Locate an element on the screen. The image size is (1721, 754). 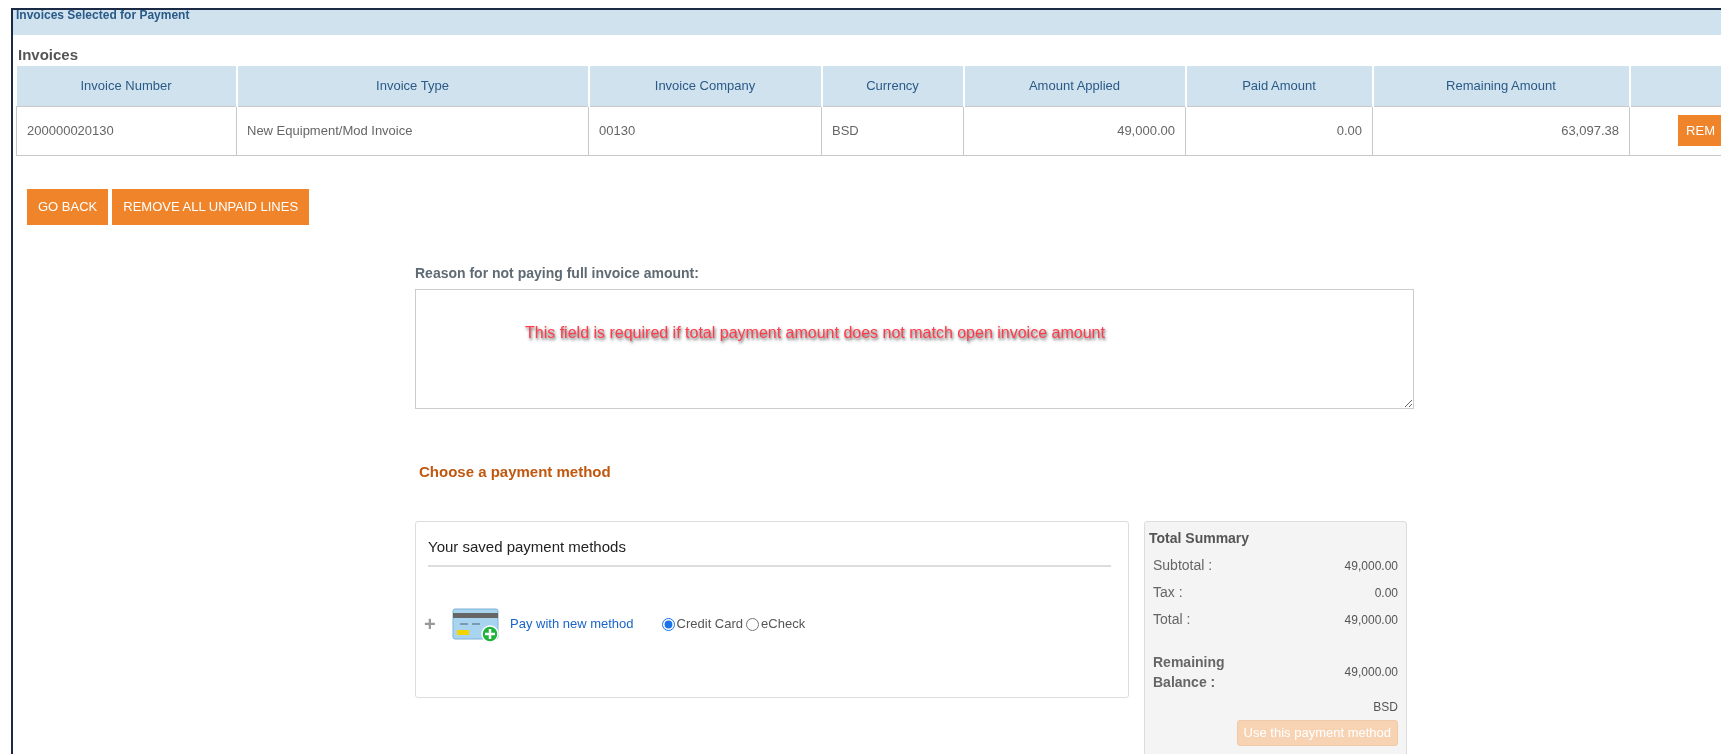
radio-label: eCheck is located at coordinates (783, 624).